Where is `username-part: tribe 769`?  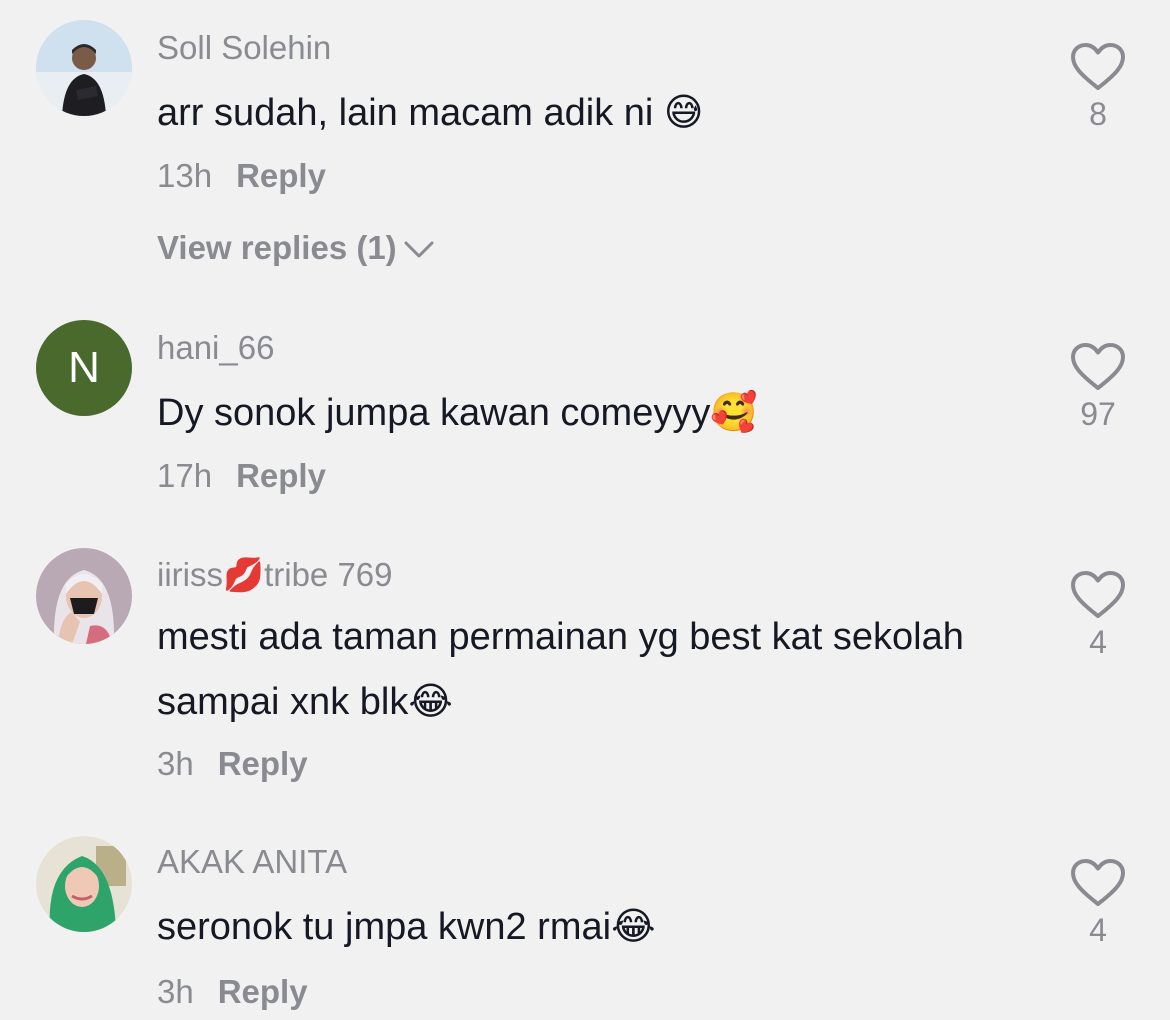
username-part: tribe 769 is located at coordinates (328, 574).